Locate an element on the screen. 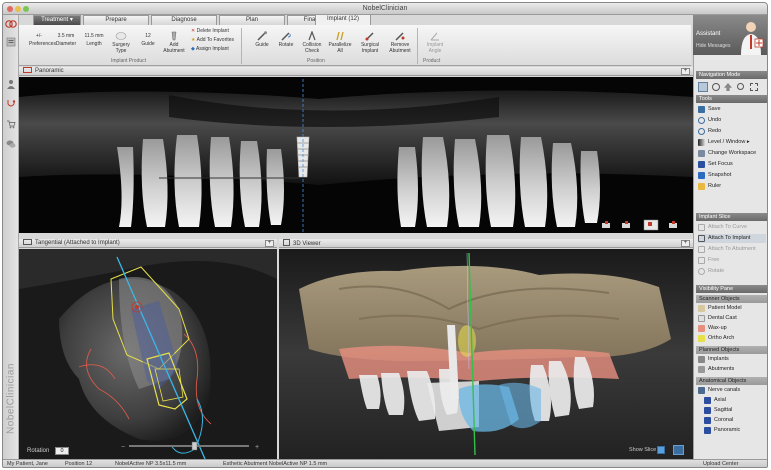 This screenshot has height=470, width=771. item-label: Axial is located at coordinates (720, 400).